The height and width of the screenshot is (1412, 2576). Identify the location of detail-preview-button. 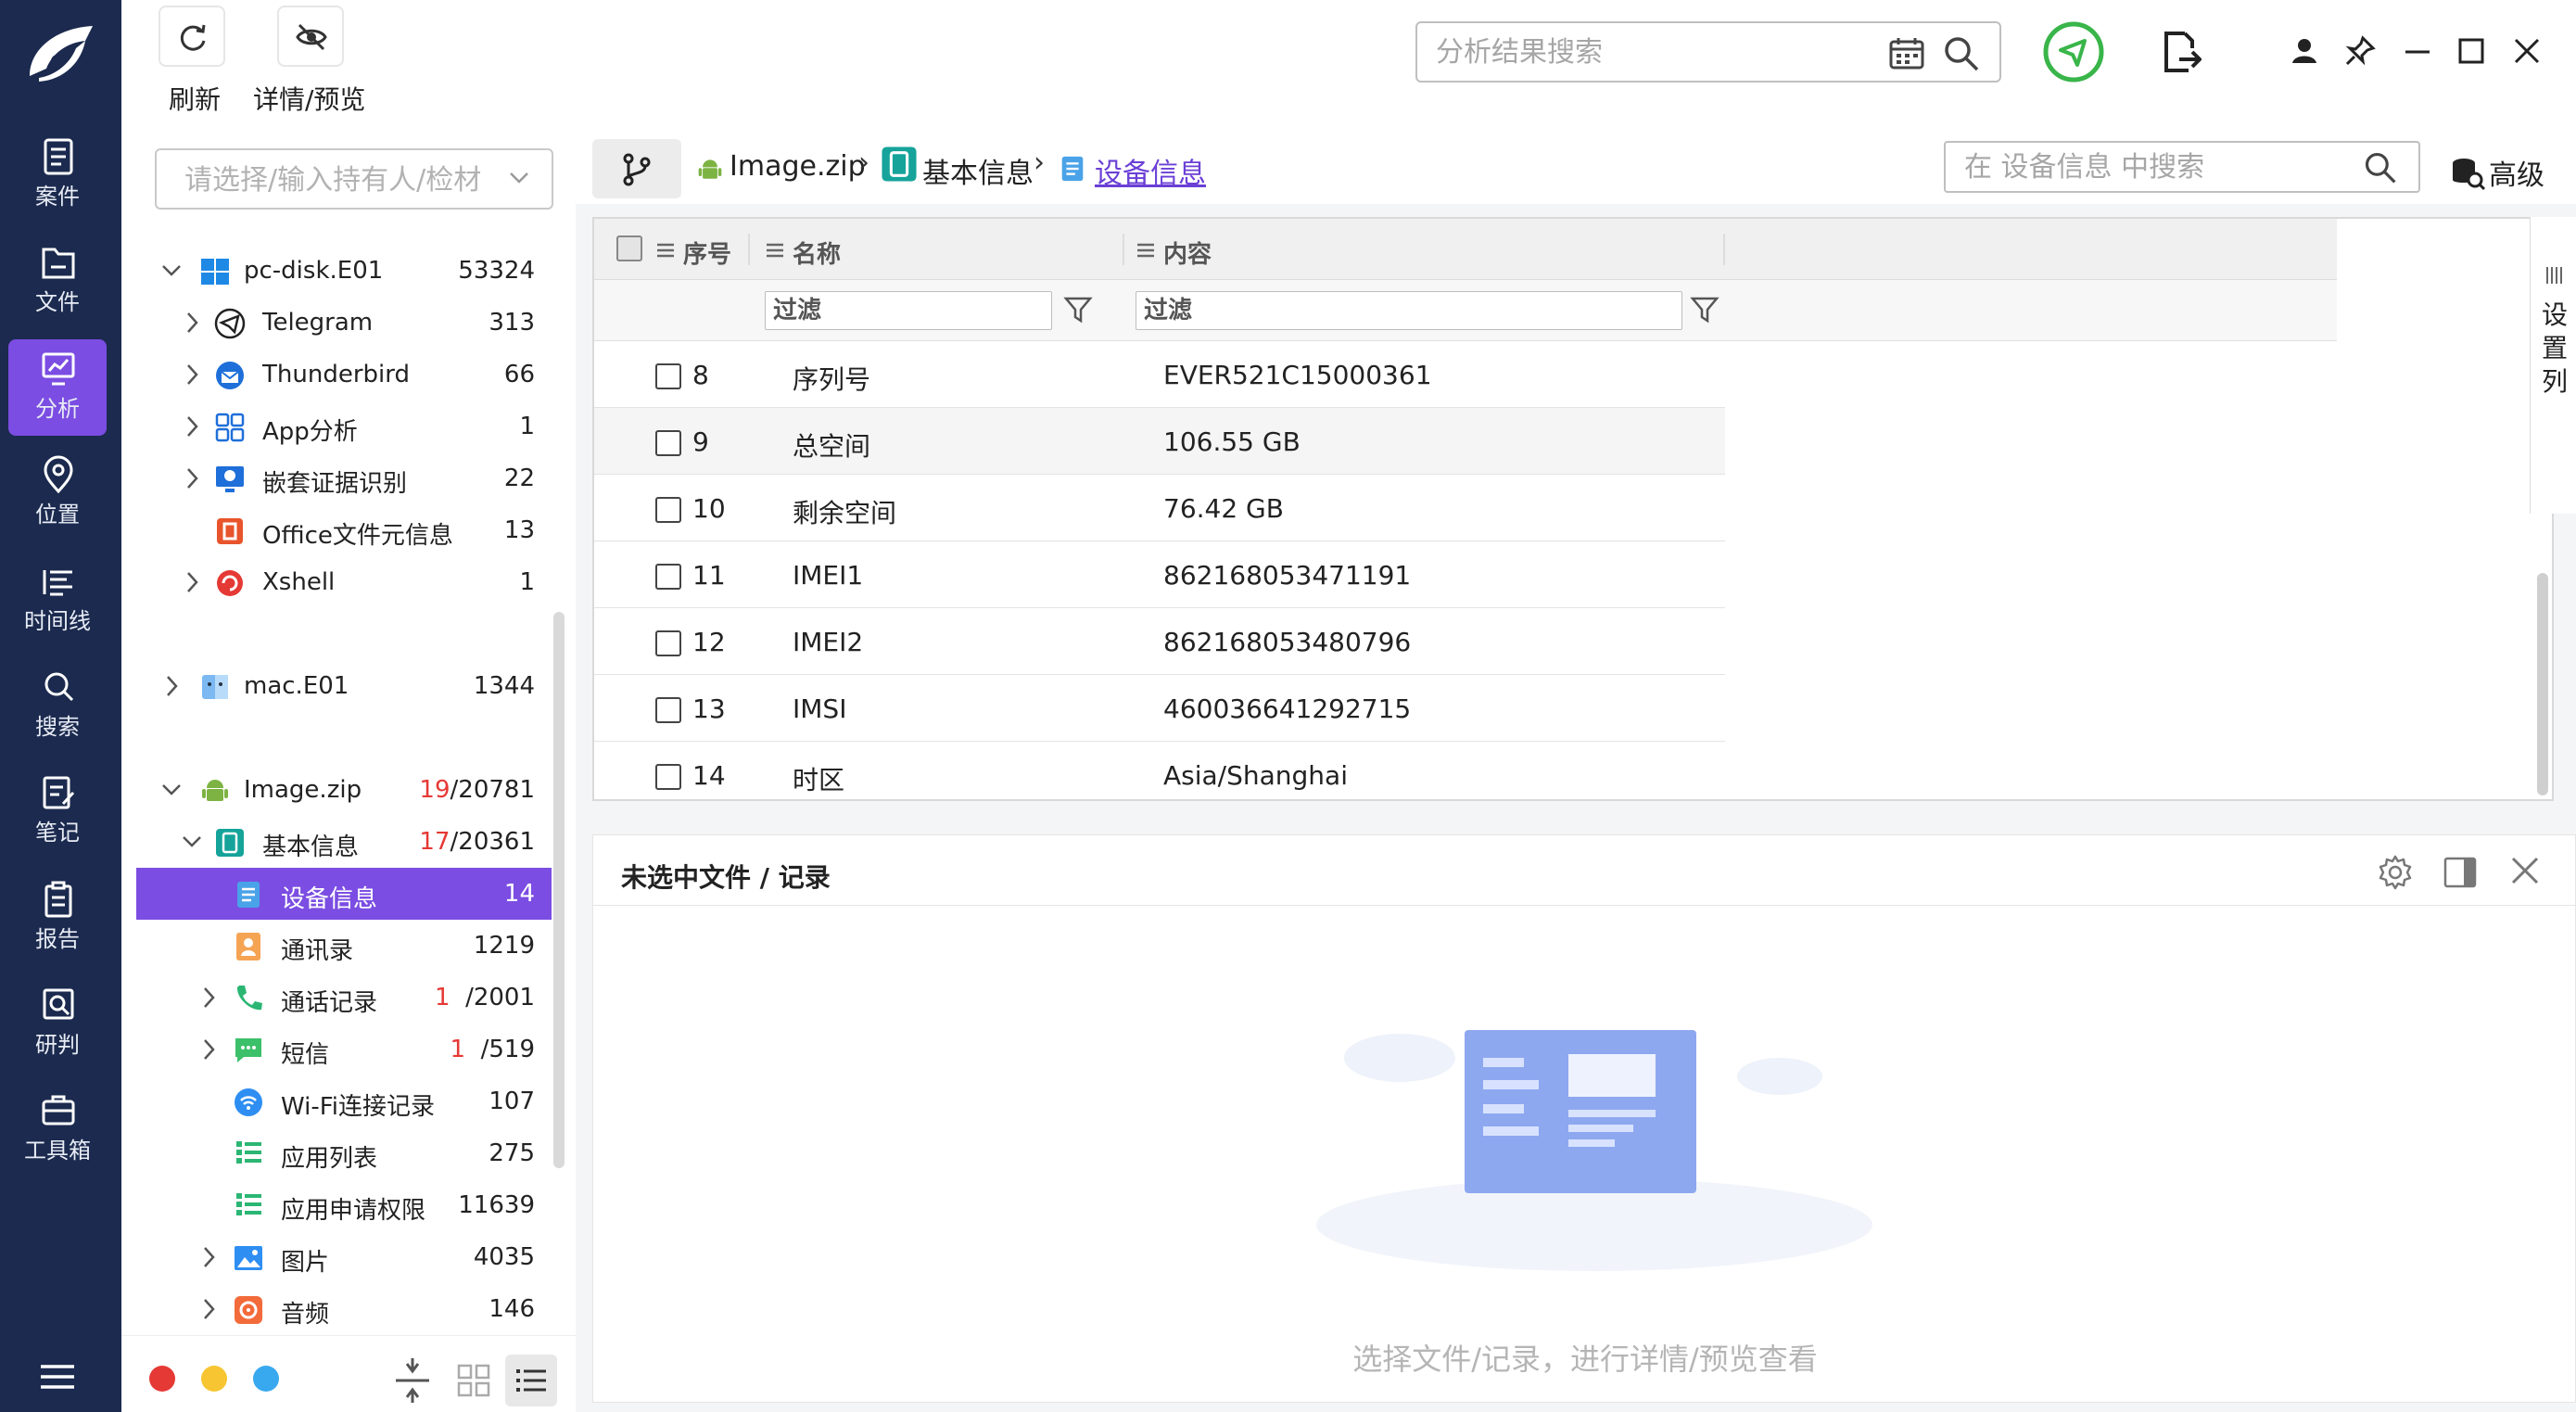
(310, 36).